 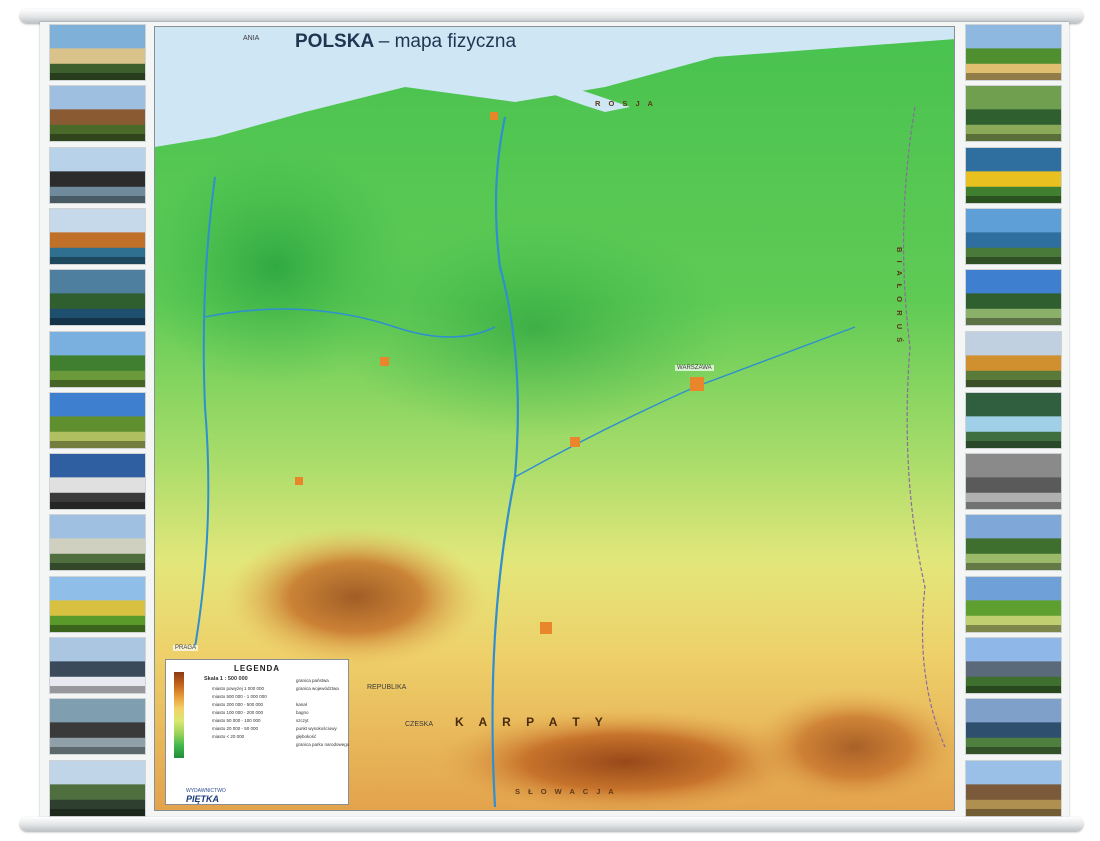 I want to click on legend-elevation-ramp, so click(x=179, y=715).